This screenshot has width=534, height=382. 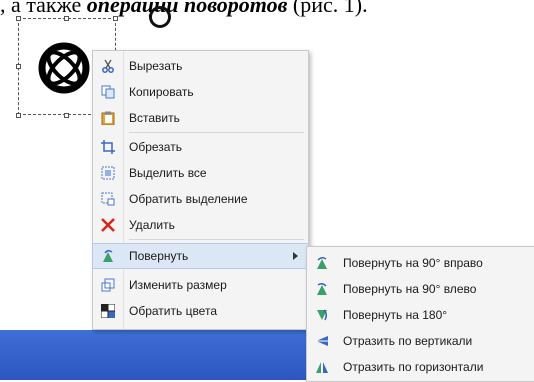 What do you see at coordinates (168, 173) in the screenshot?
I see `menu-item-label: Выделить все` at bounding box center [168, 173].